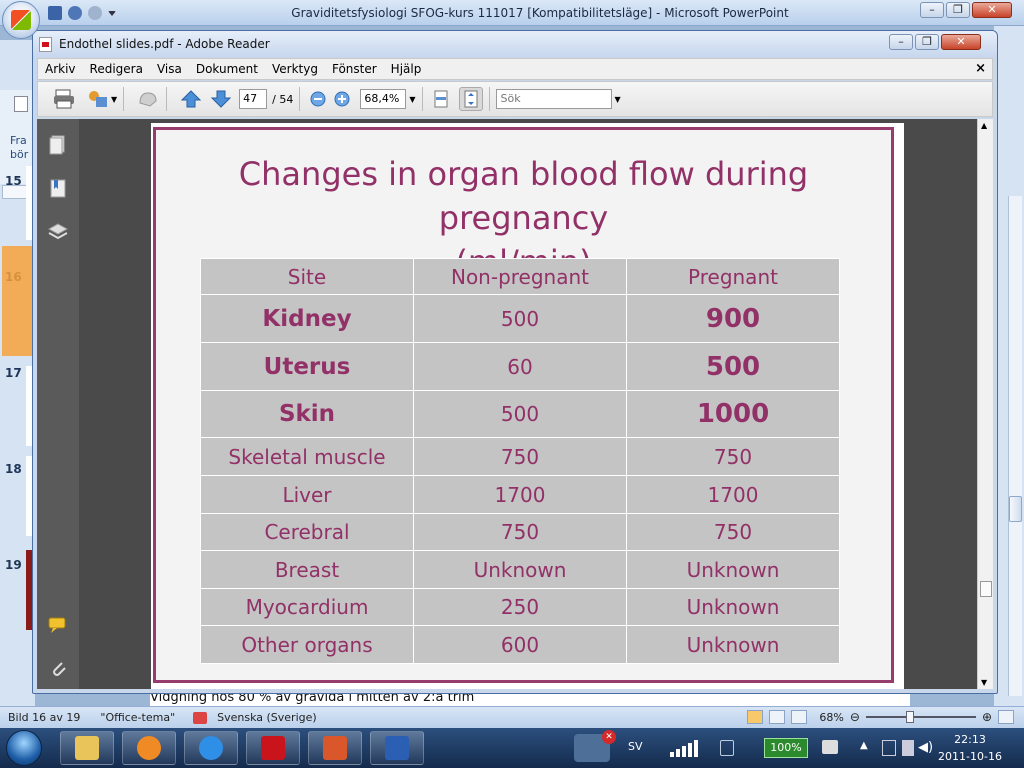 This screenshot has width=1024, height=768. Describe the element at coordinates (55, 13) in the screenshot. I see `save-icon` at that location.